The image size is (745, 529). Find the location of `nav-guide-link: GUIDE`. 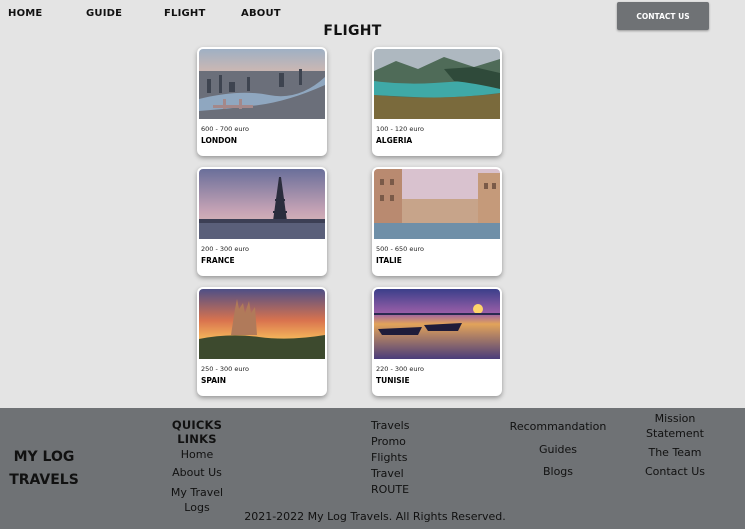

nav-guide-link: GUIDE is located at coordinates (104, 13).